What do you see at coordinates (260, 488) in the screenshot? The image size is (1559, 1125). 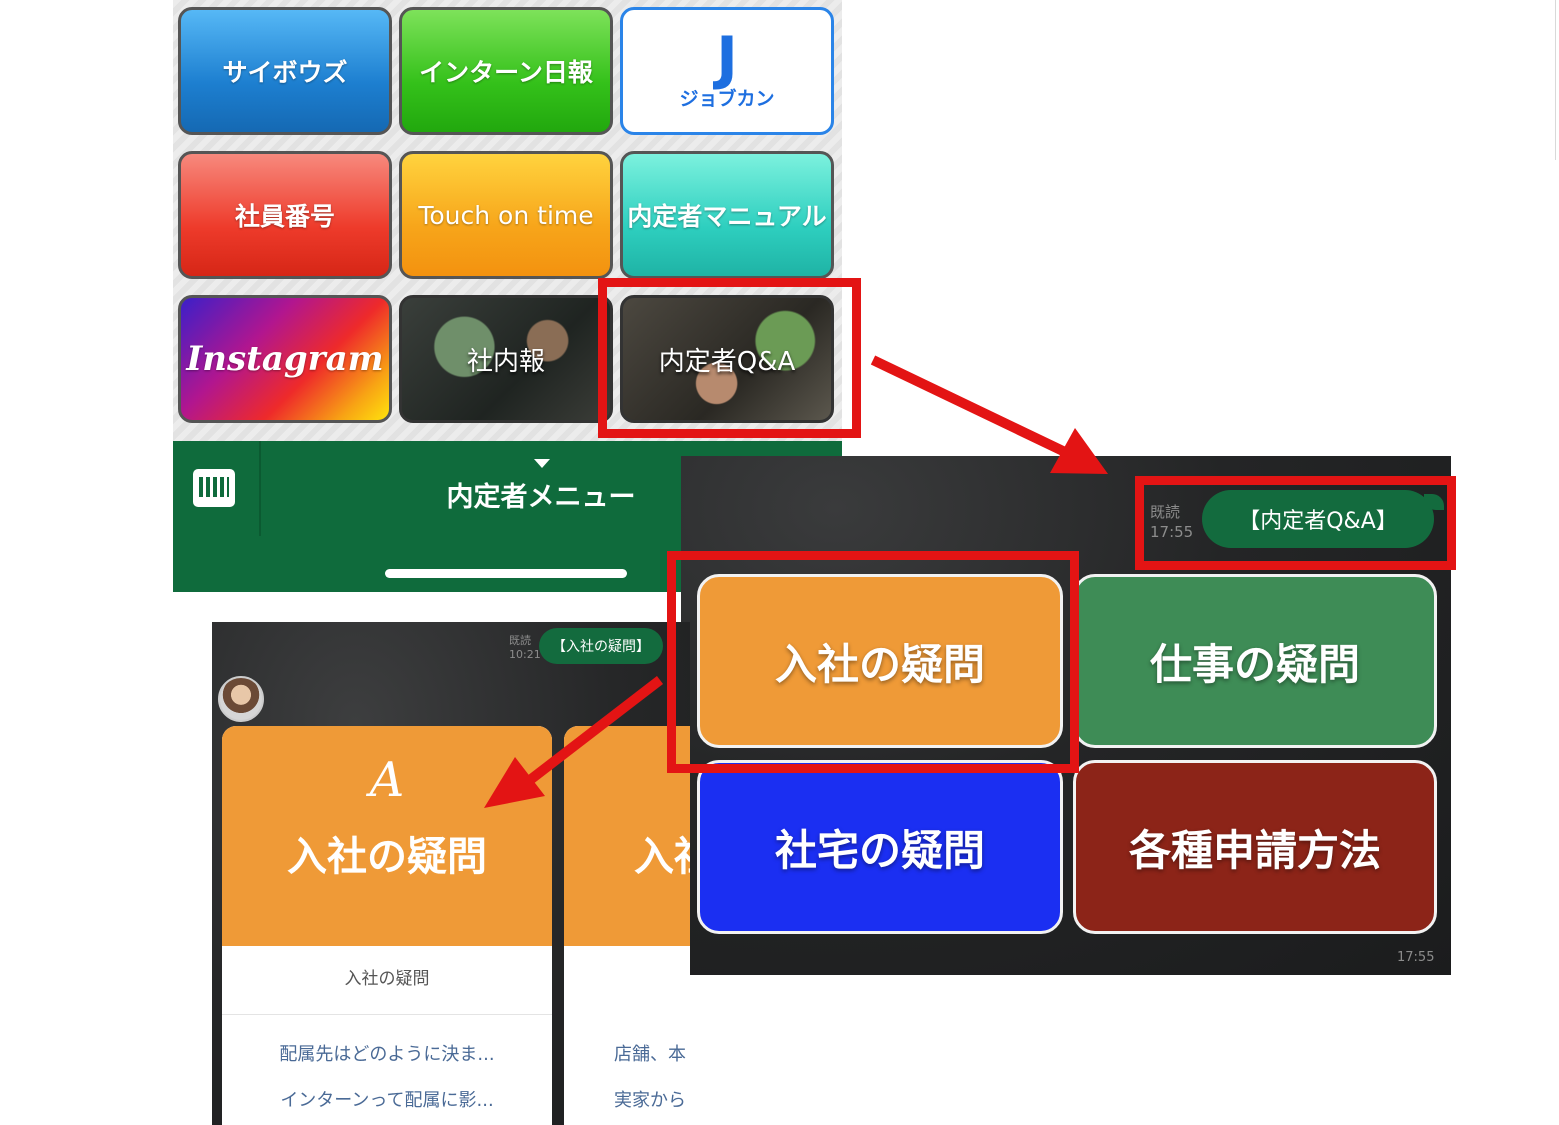 I see `menu-bar-divider` at bounding box center [260, 488].